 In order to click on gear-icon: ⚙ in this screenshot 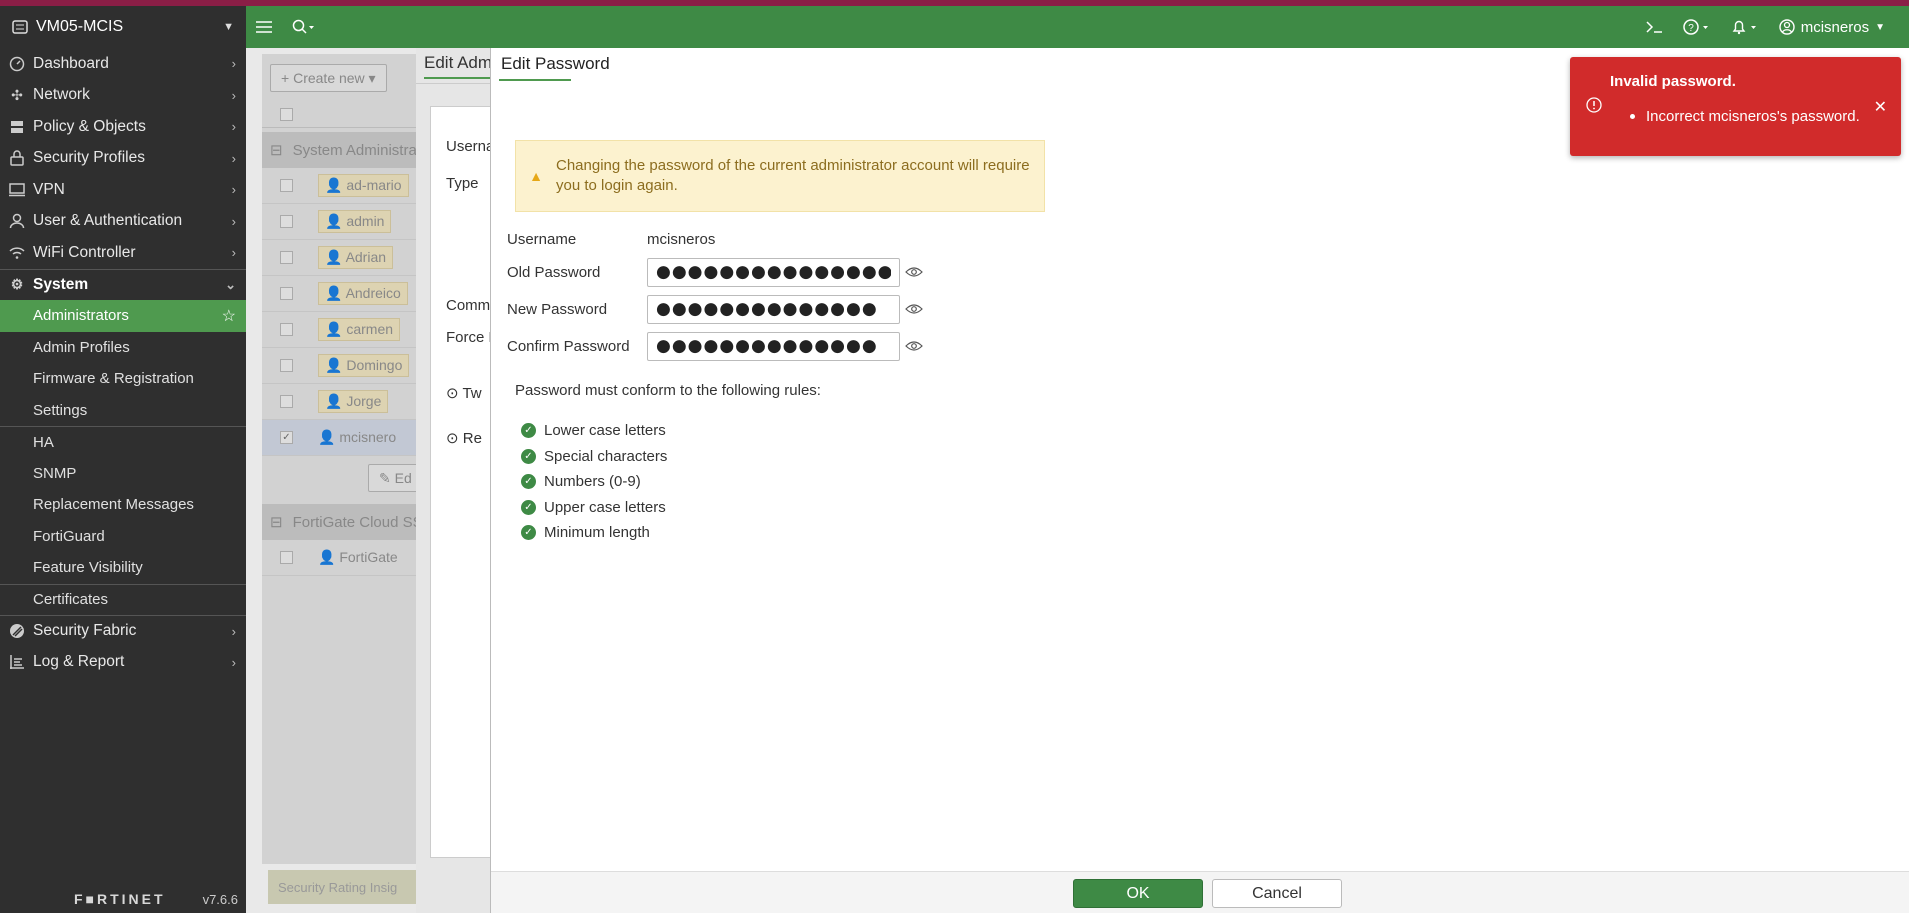, I will do `click(17, 284)`.